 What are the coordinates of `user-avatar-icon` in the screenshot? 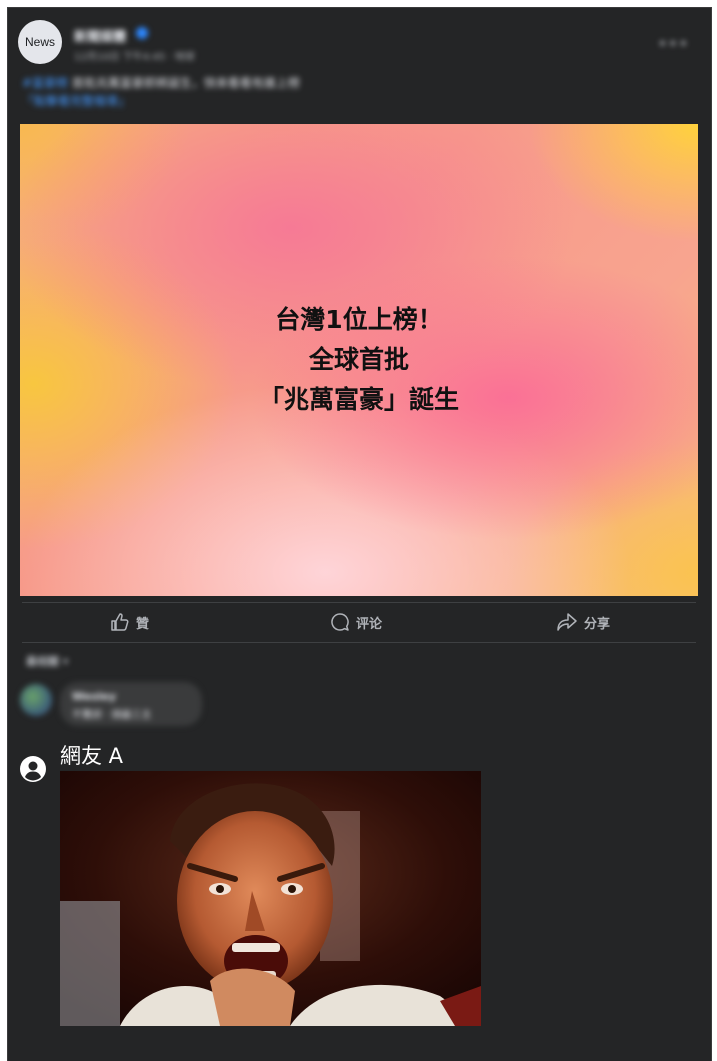 It's located at (33, 769).